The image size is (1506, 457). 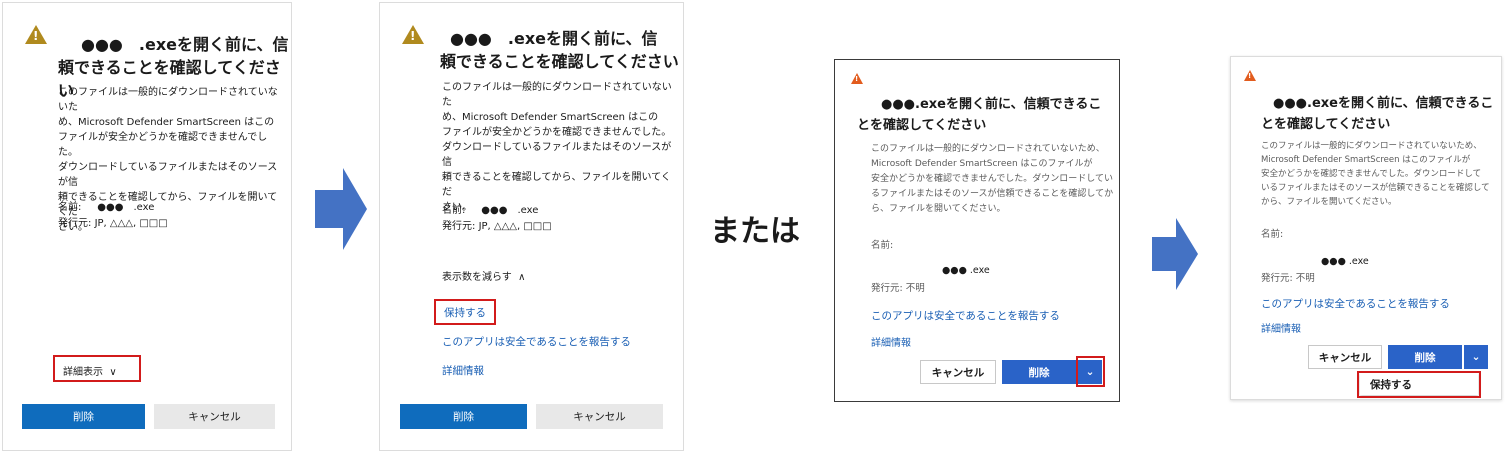 I want to click on dialog-title-line2: 頼できることを確認してください, so click(x=559, y=61).